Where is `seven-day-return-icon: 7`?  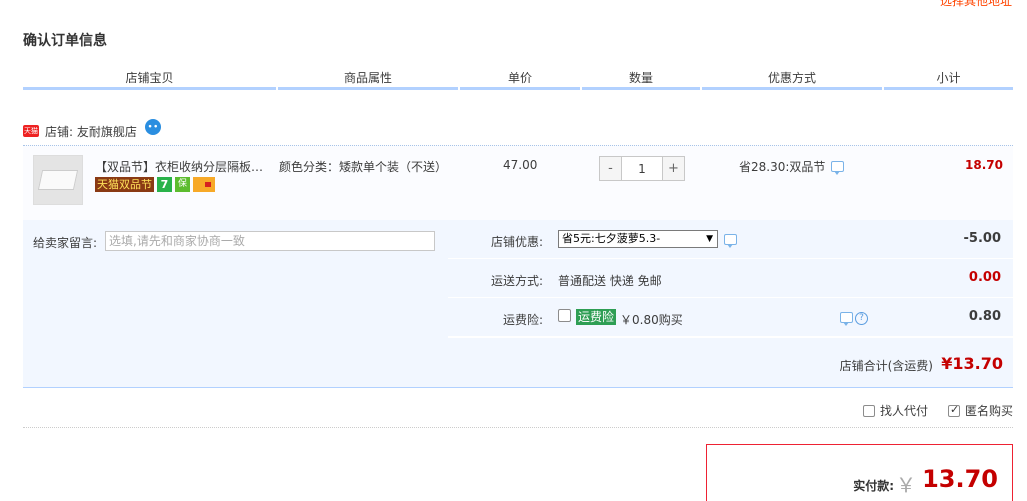 seven-day-return-icon: 7 is located at coordinates (164, 184).